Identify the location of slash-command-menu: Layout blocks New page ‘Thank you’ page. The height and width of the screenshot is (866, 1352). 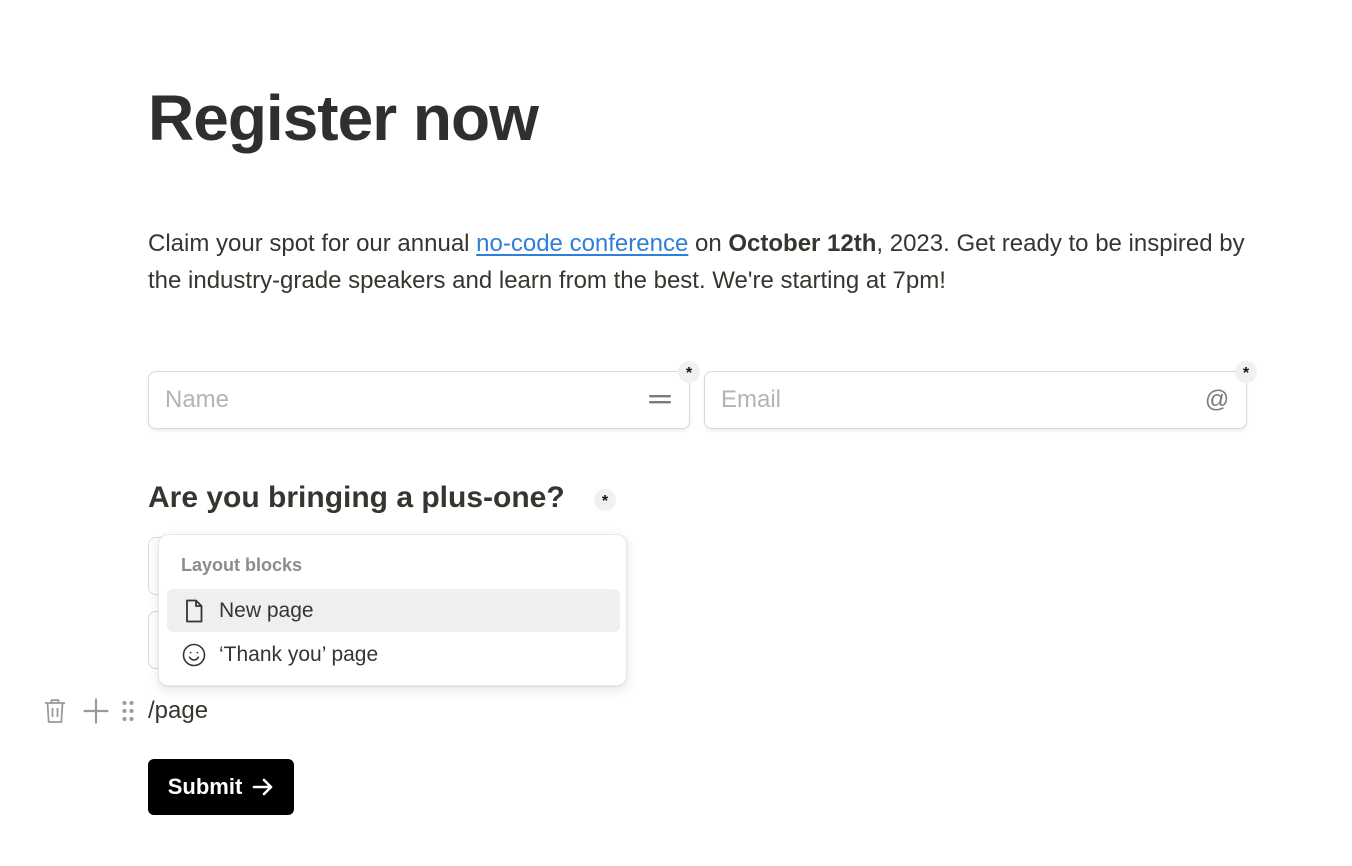
(392, 610).